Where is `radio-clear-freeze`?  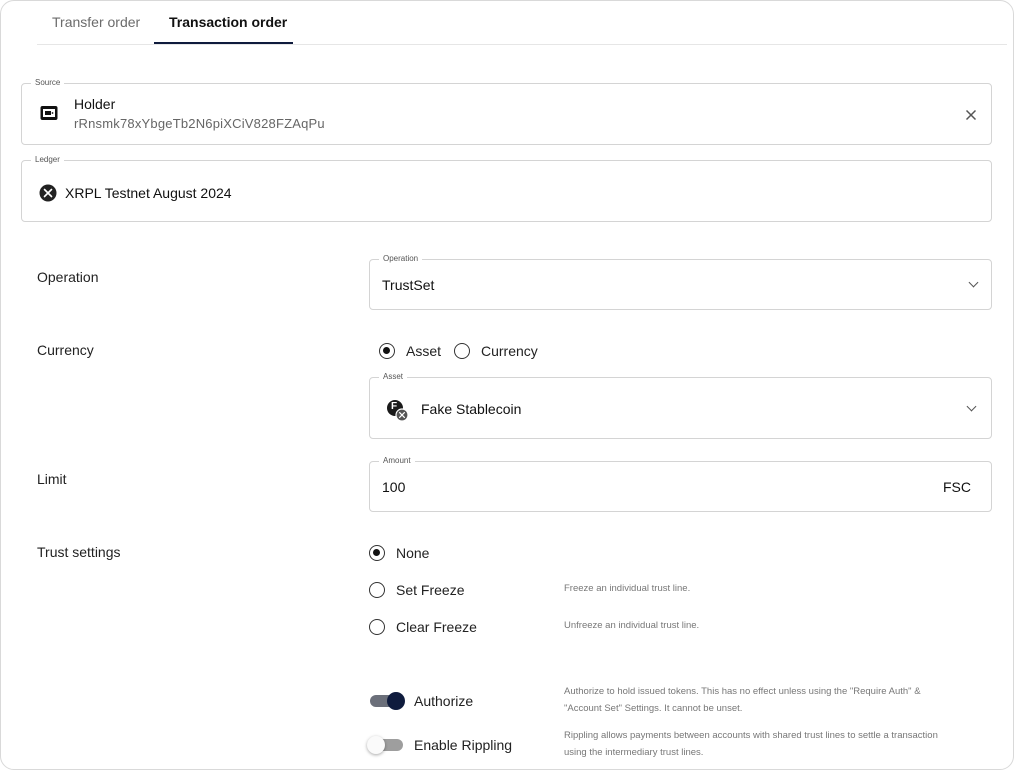 radio-clear-freeze is located at coordinates (377, 627).